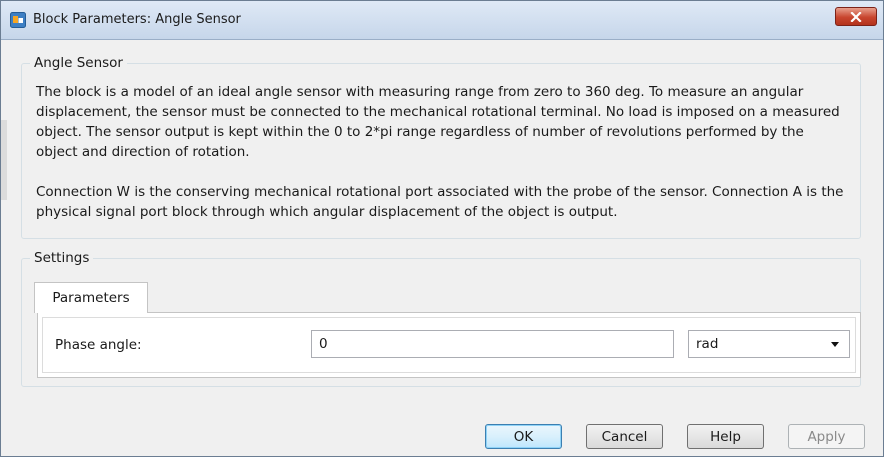  What do you see at coordinates (18, 20) in the screenshot?
I see `simulink-block-icon` at bounding box center [18, 20].